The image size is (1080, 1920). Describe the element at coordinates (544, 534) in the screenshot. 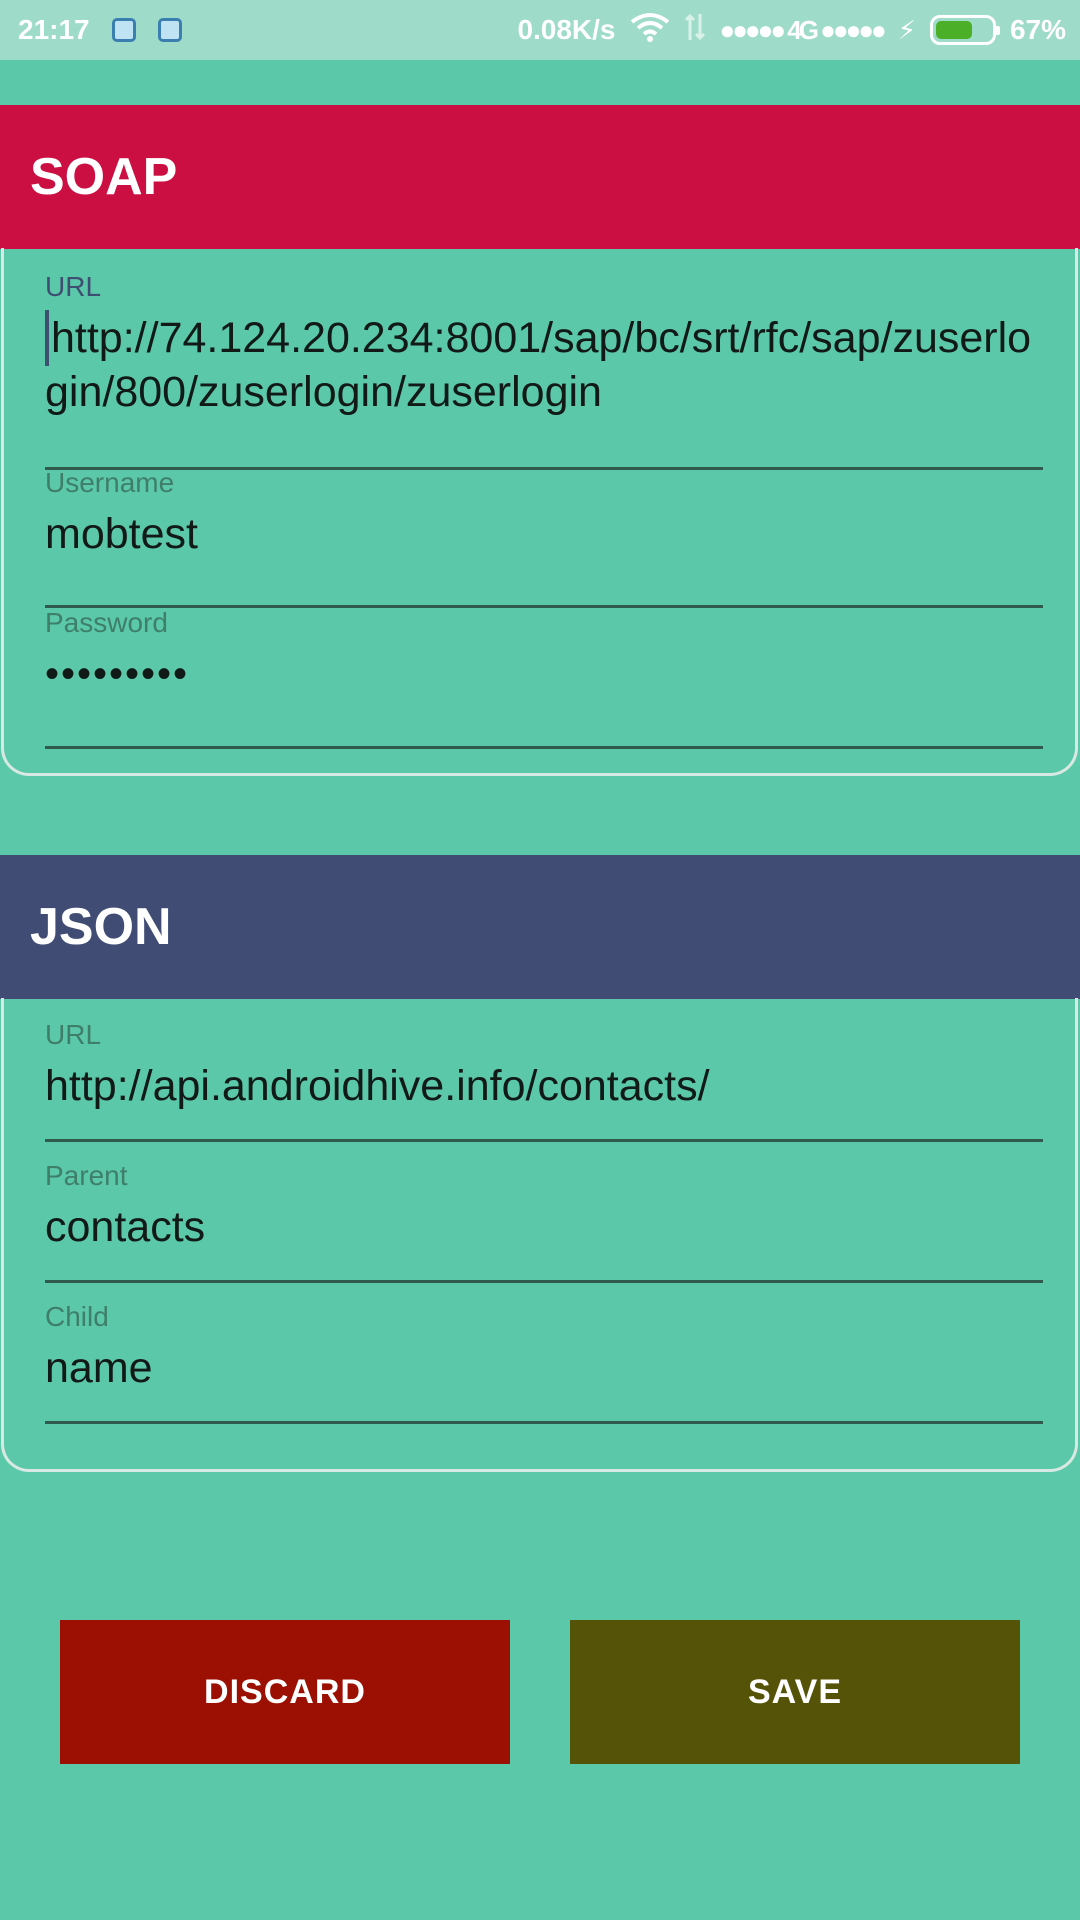

I see `soap-username-input: mobtest` at that location.